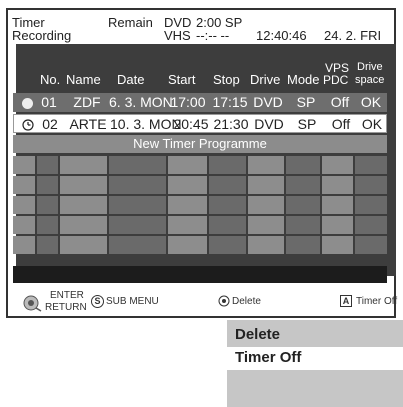 This screenshot has width=403, height=407. What do you see at coordinates (353, 35) in the screenshot?
I see `date: 24. 2. FRI` at bounding box center [353, 35].